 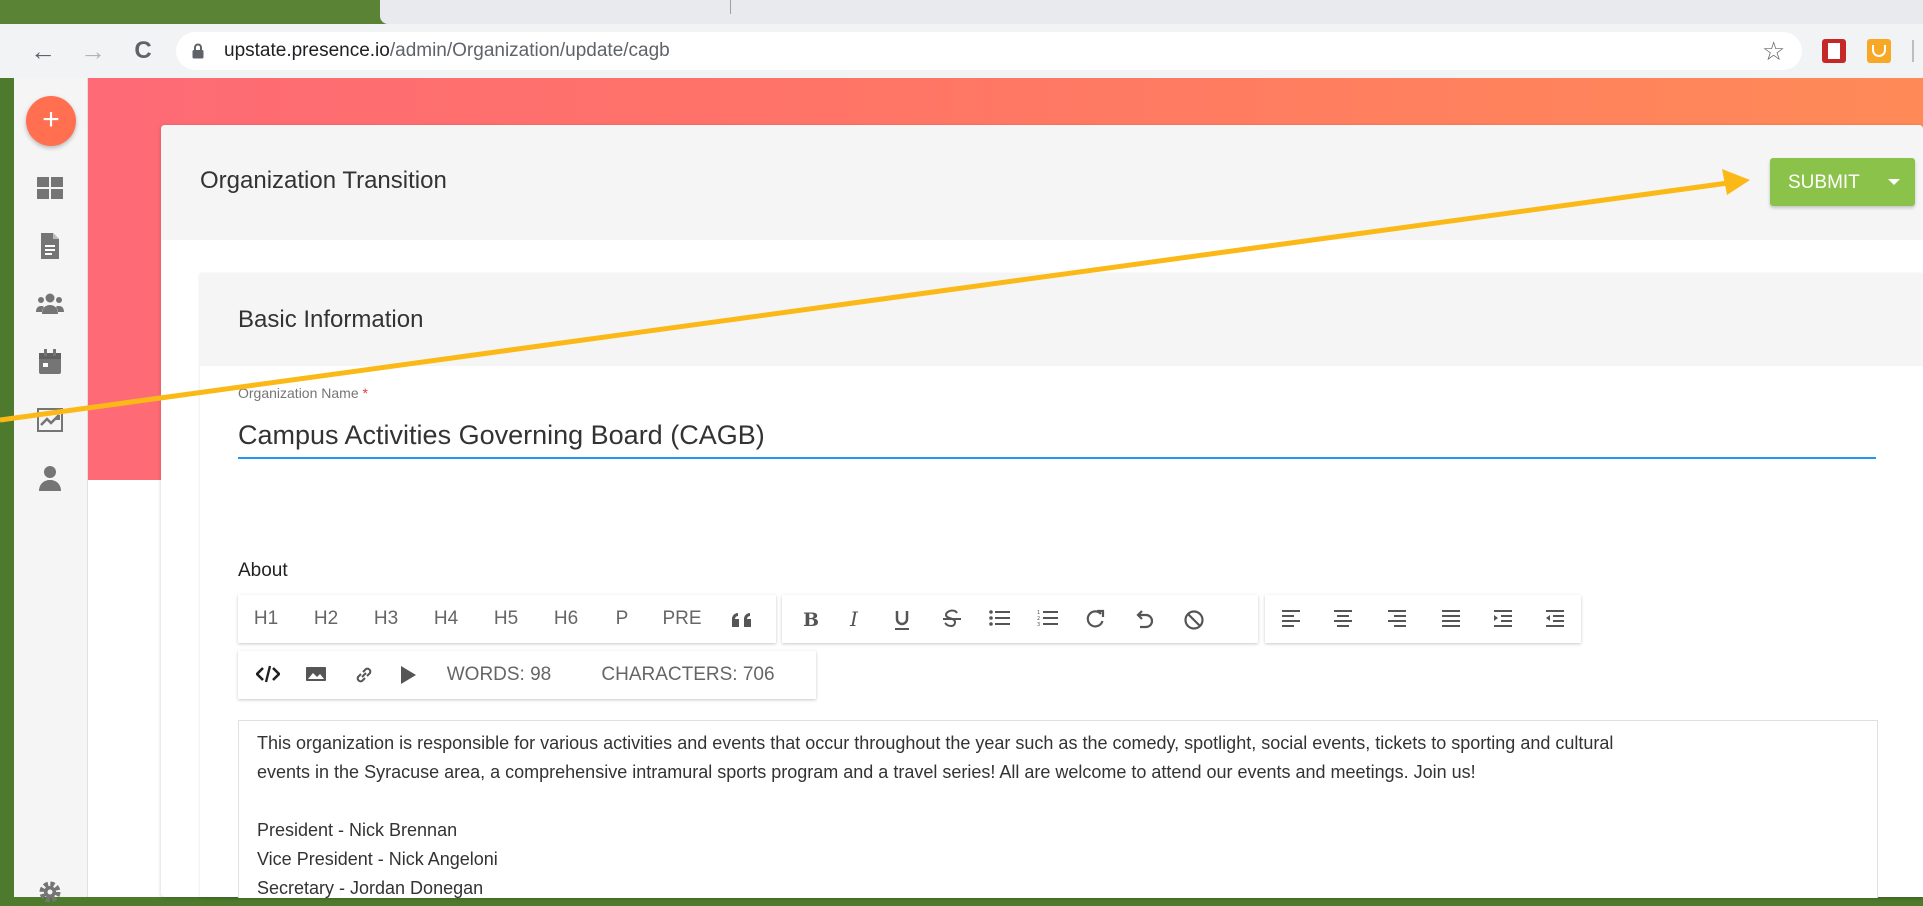 What do you see at coordinates (377, 859) in the screenshot?
I see `editor-line: Vice President - Nick Angeloni` at bounding box center [377, 859].